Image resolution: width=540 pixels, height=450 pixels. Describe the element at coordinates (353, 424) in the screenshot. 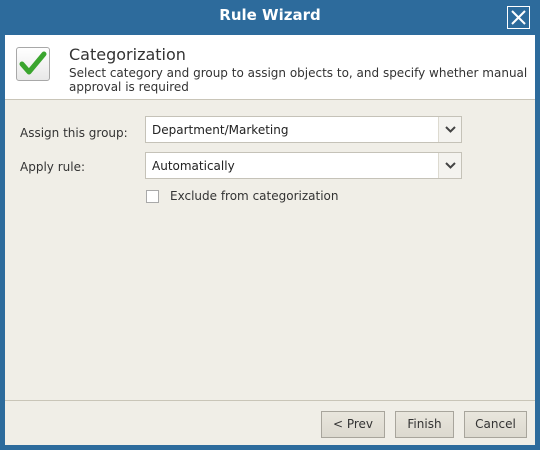

I see `prev-button: < Prev` at that location.